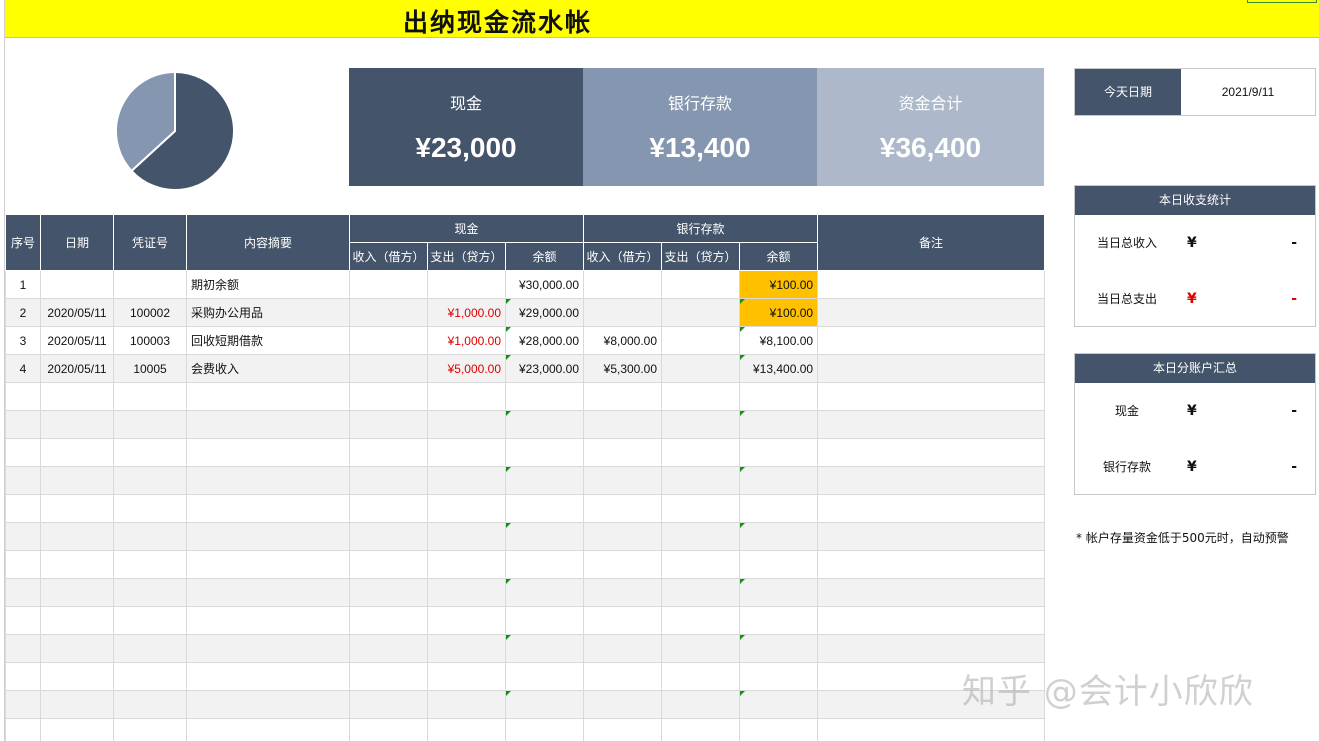 This screenshot has height=741, width=1319. I want to click on cell-date, so click(77, 284).